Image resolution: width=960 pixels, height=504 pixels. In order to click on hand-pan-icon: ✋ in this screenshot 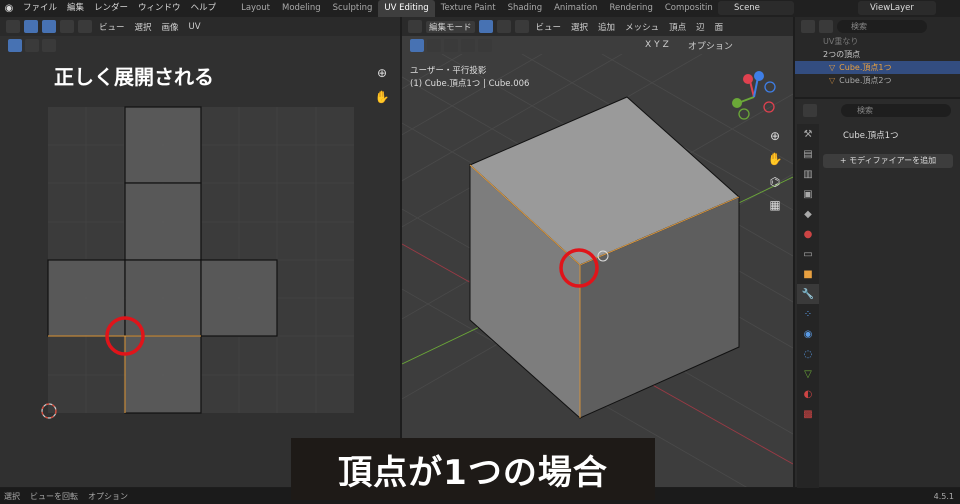, I will do `click(382, 97)`.